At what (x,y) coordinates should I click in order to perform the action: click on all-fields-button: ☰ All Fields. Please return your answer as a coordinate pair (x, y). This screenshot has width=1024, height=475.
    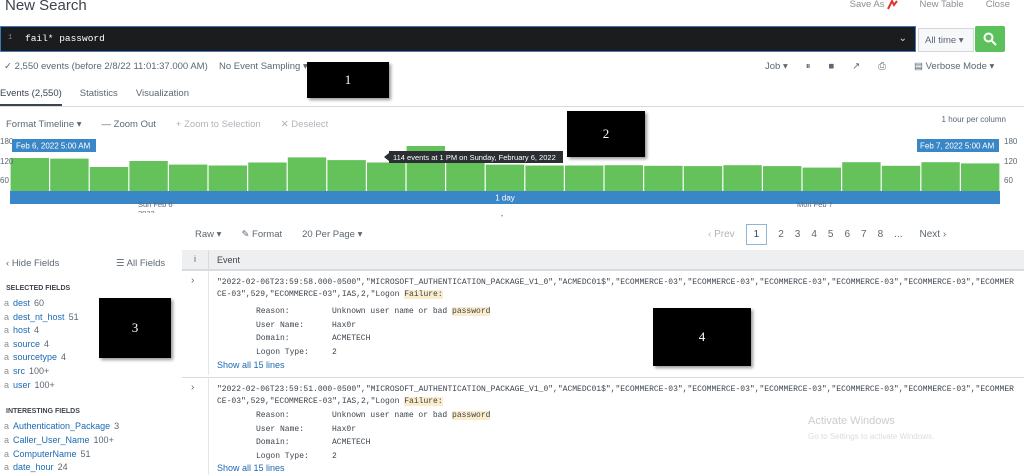
    Looking at the image, I should click on (140, 263).